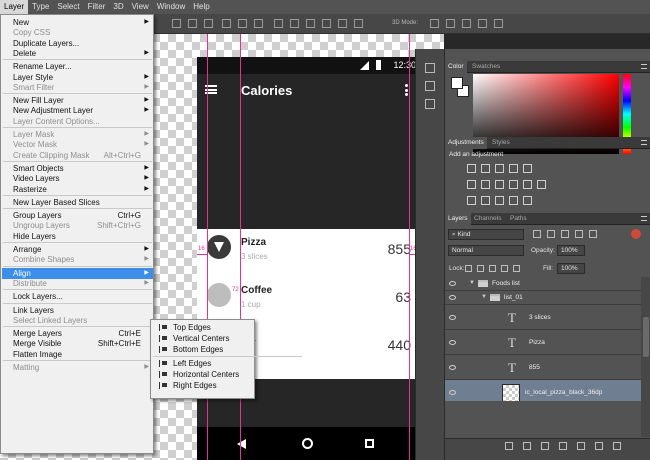  I want to click on 3d-rotate-icon, so click(434, 23).